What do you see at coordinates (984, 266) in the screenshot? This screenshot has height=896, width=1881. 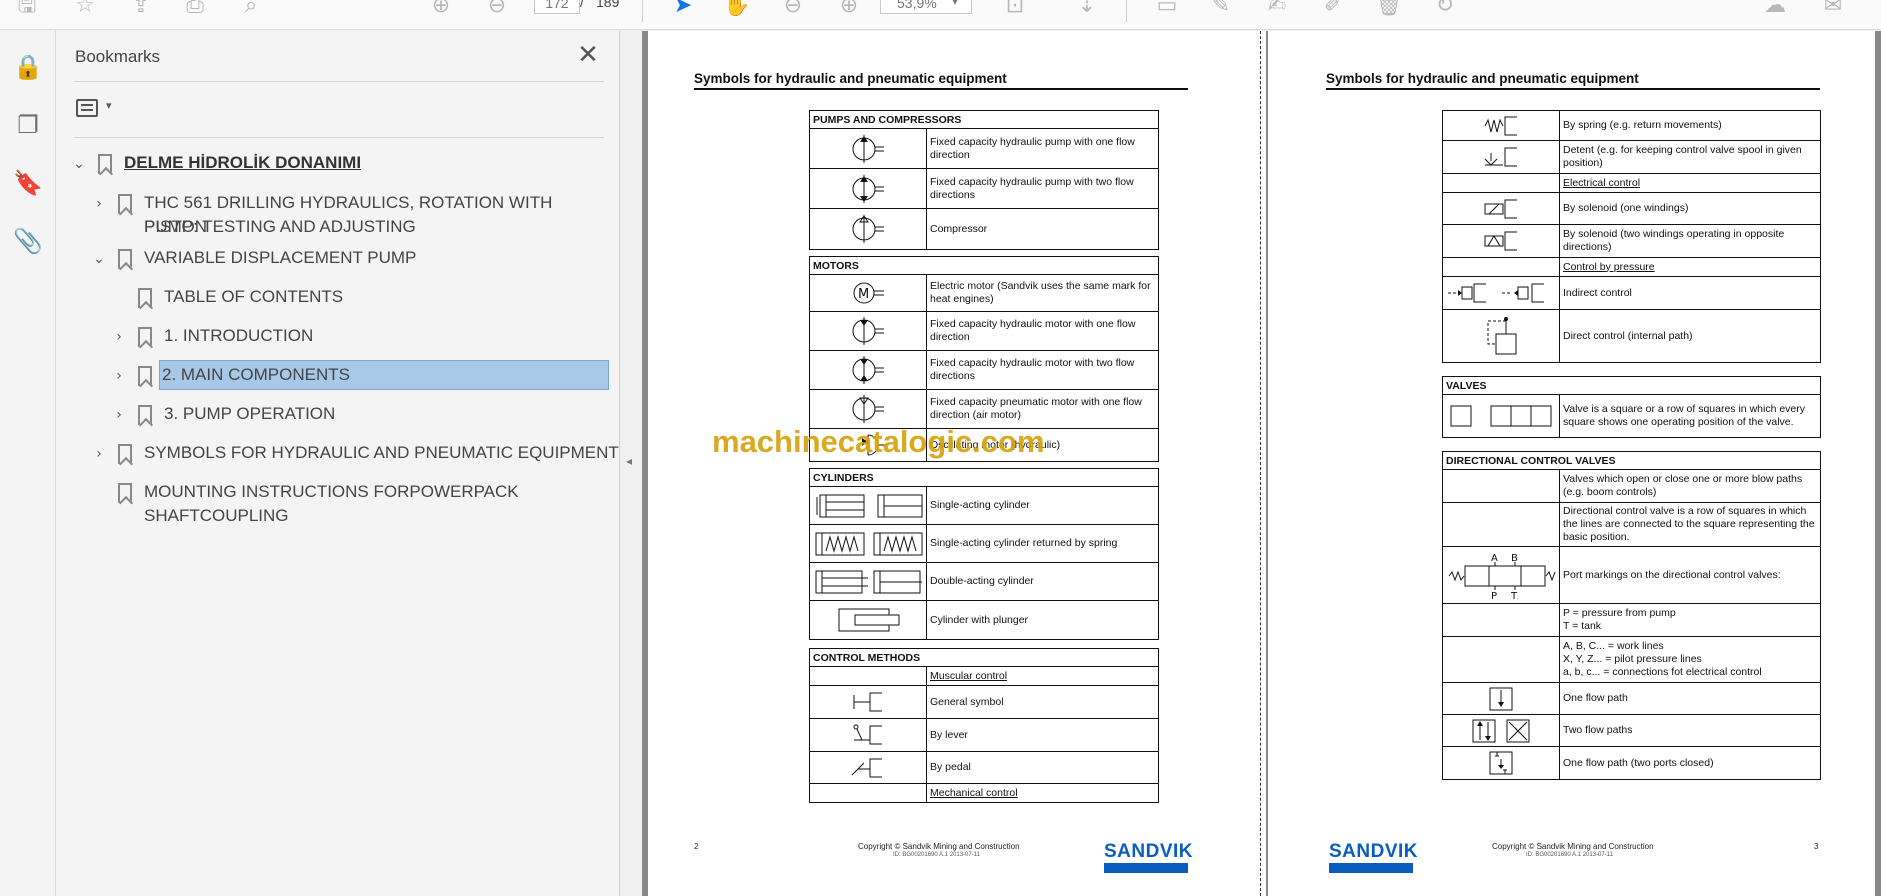 I see `table-title: MOTORS` at bounding box center [984, 266].